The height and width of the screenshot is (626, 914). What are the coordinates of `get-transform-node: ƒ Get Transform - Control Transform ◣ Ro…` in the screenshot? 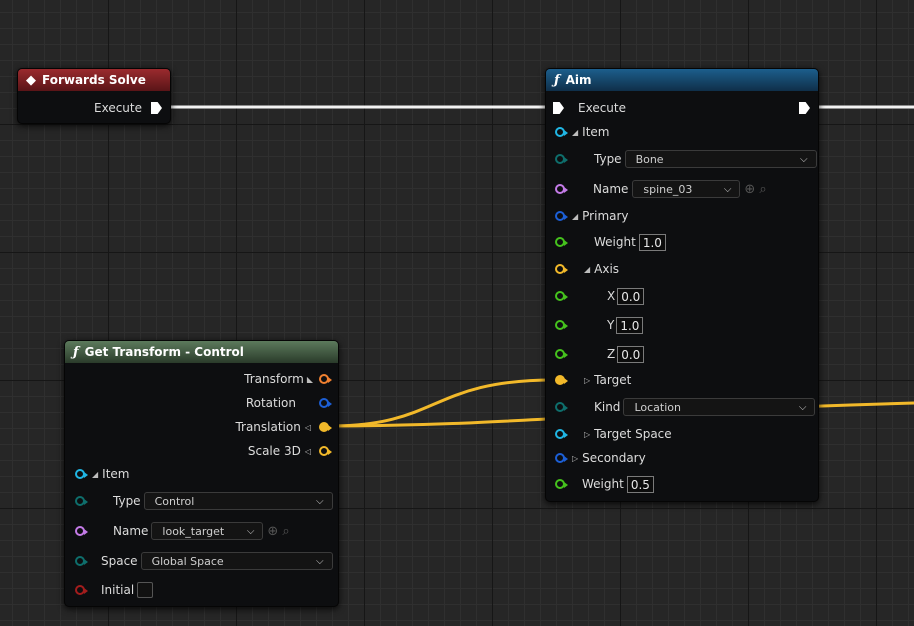 It's located at (201, 473).